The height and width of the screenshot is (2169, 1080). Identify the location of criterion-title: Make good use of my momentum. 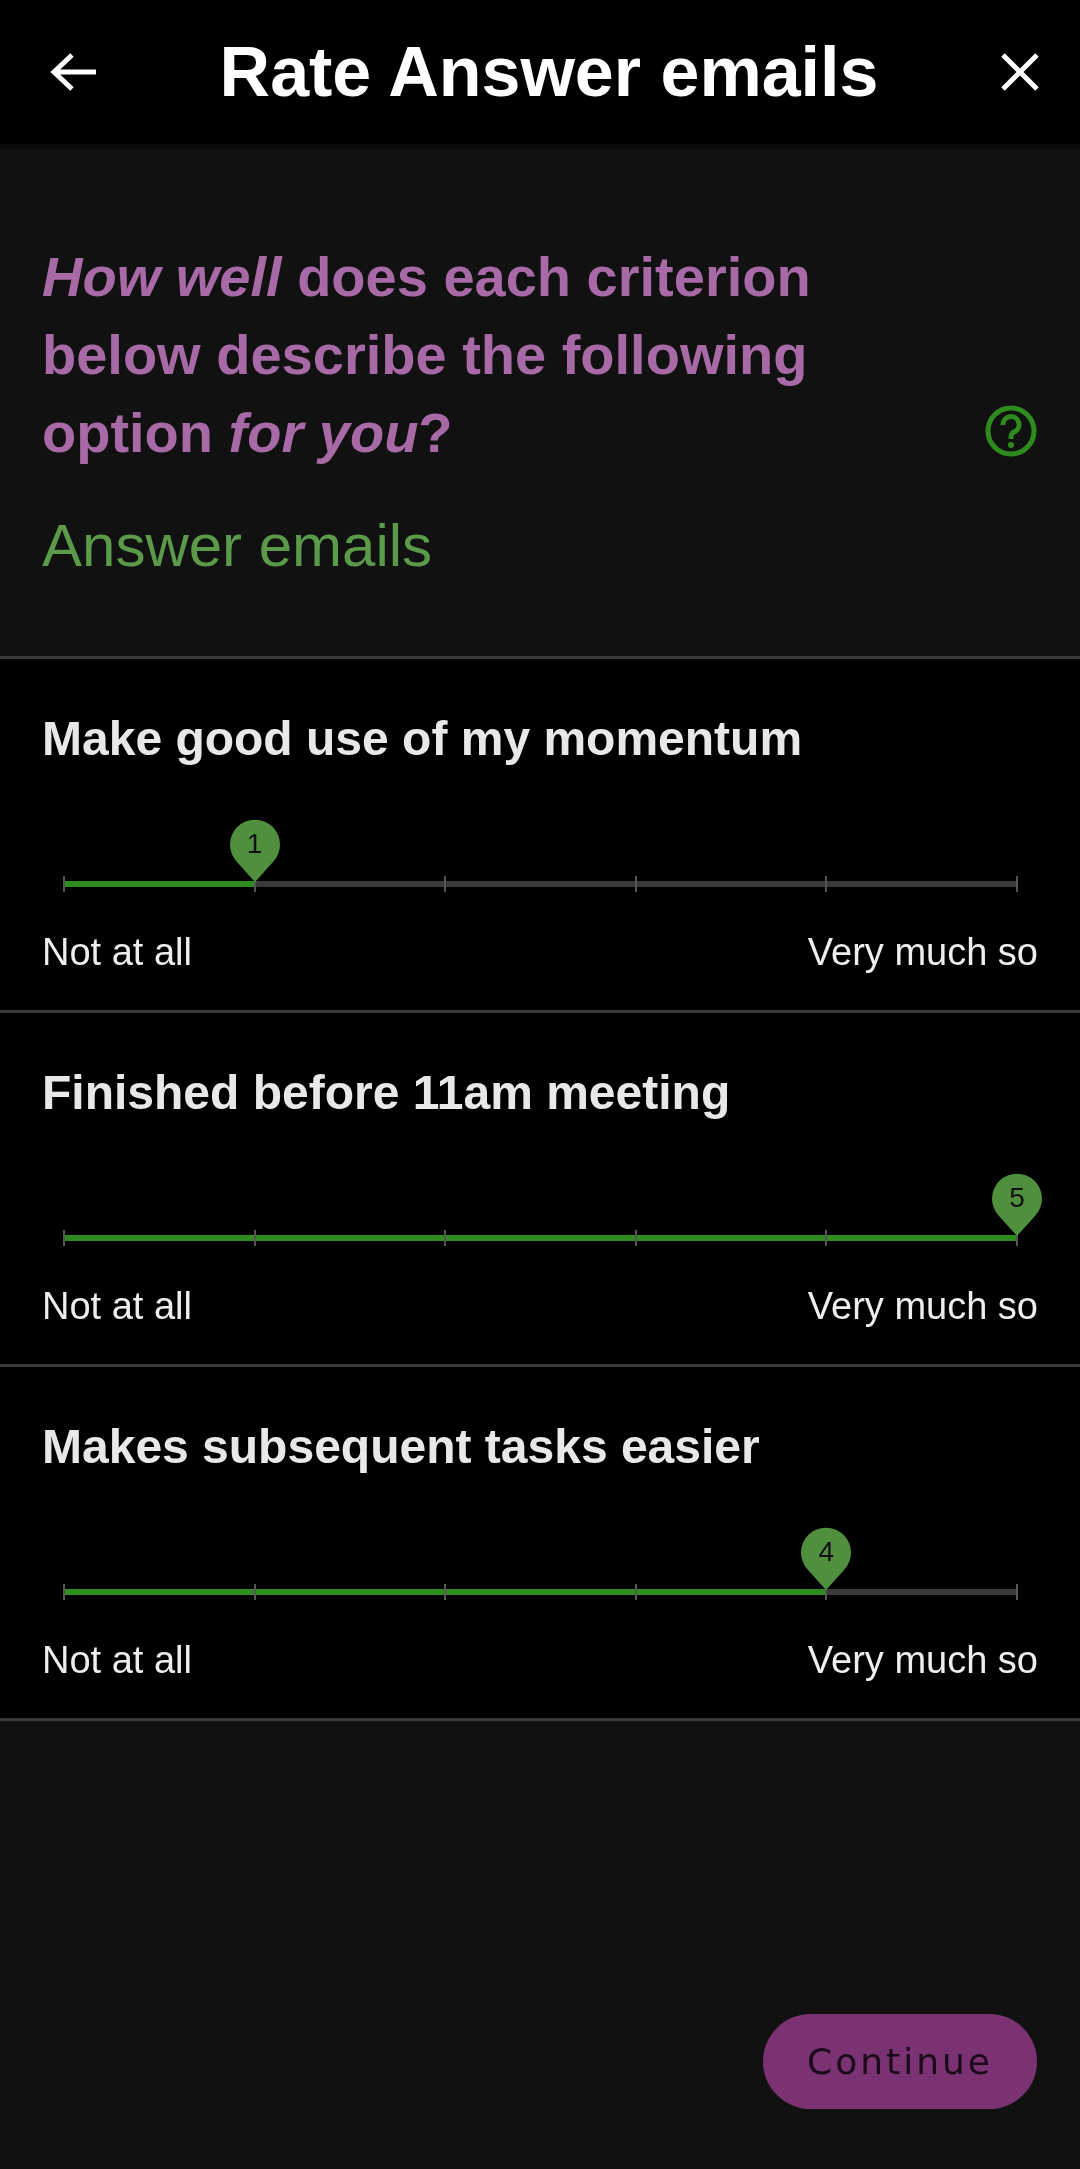
(423, 739).